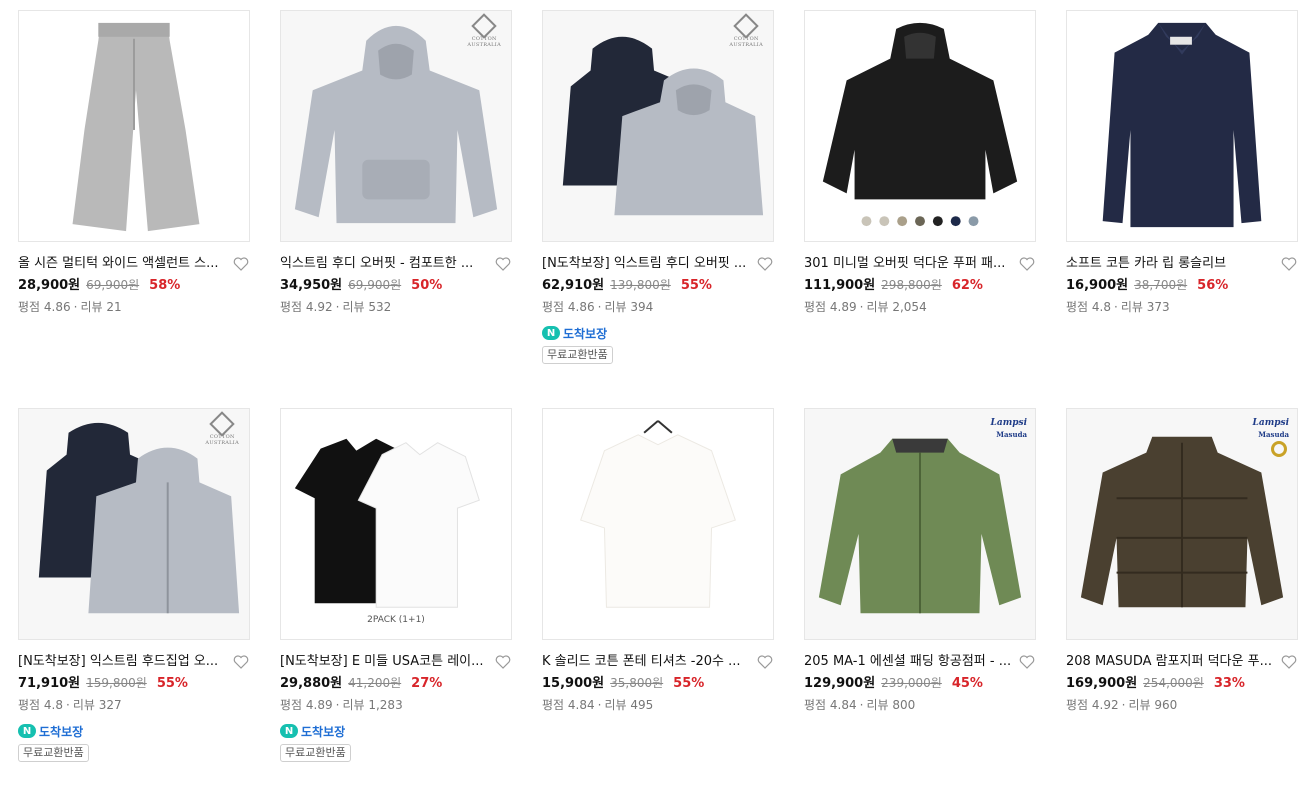 The height and width of the screenshot is (806, 1310). Describe the element at coordinates (165, 285) in the screenshot. I see `discount-rate: 58%` at that location.